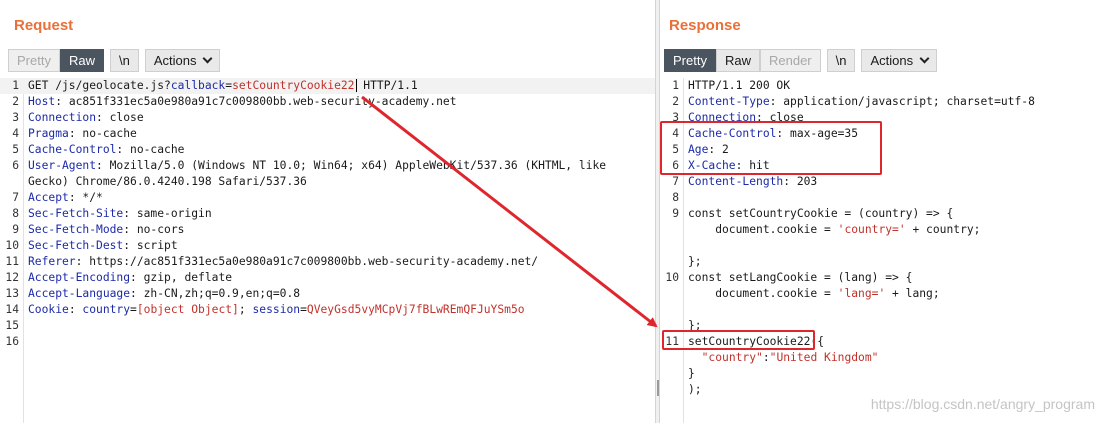  What do you see at coordinates (841, 60) in the screenshot?
I see `response-newline-toggle: \n` at bounding box center [841, 60].